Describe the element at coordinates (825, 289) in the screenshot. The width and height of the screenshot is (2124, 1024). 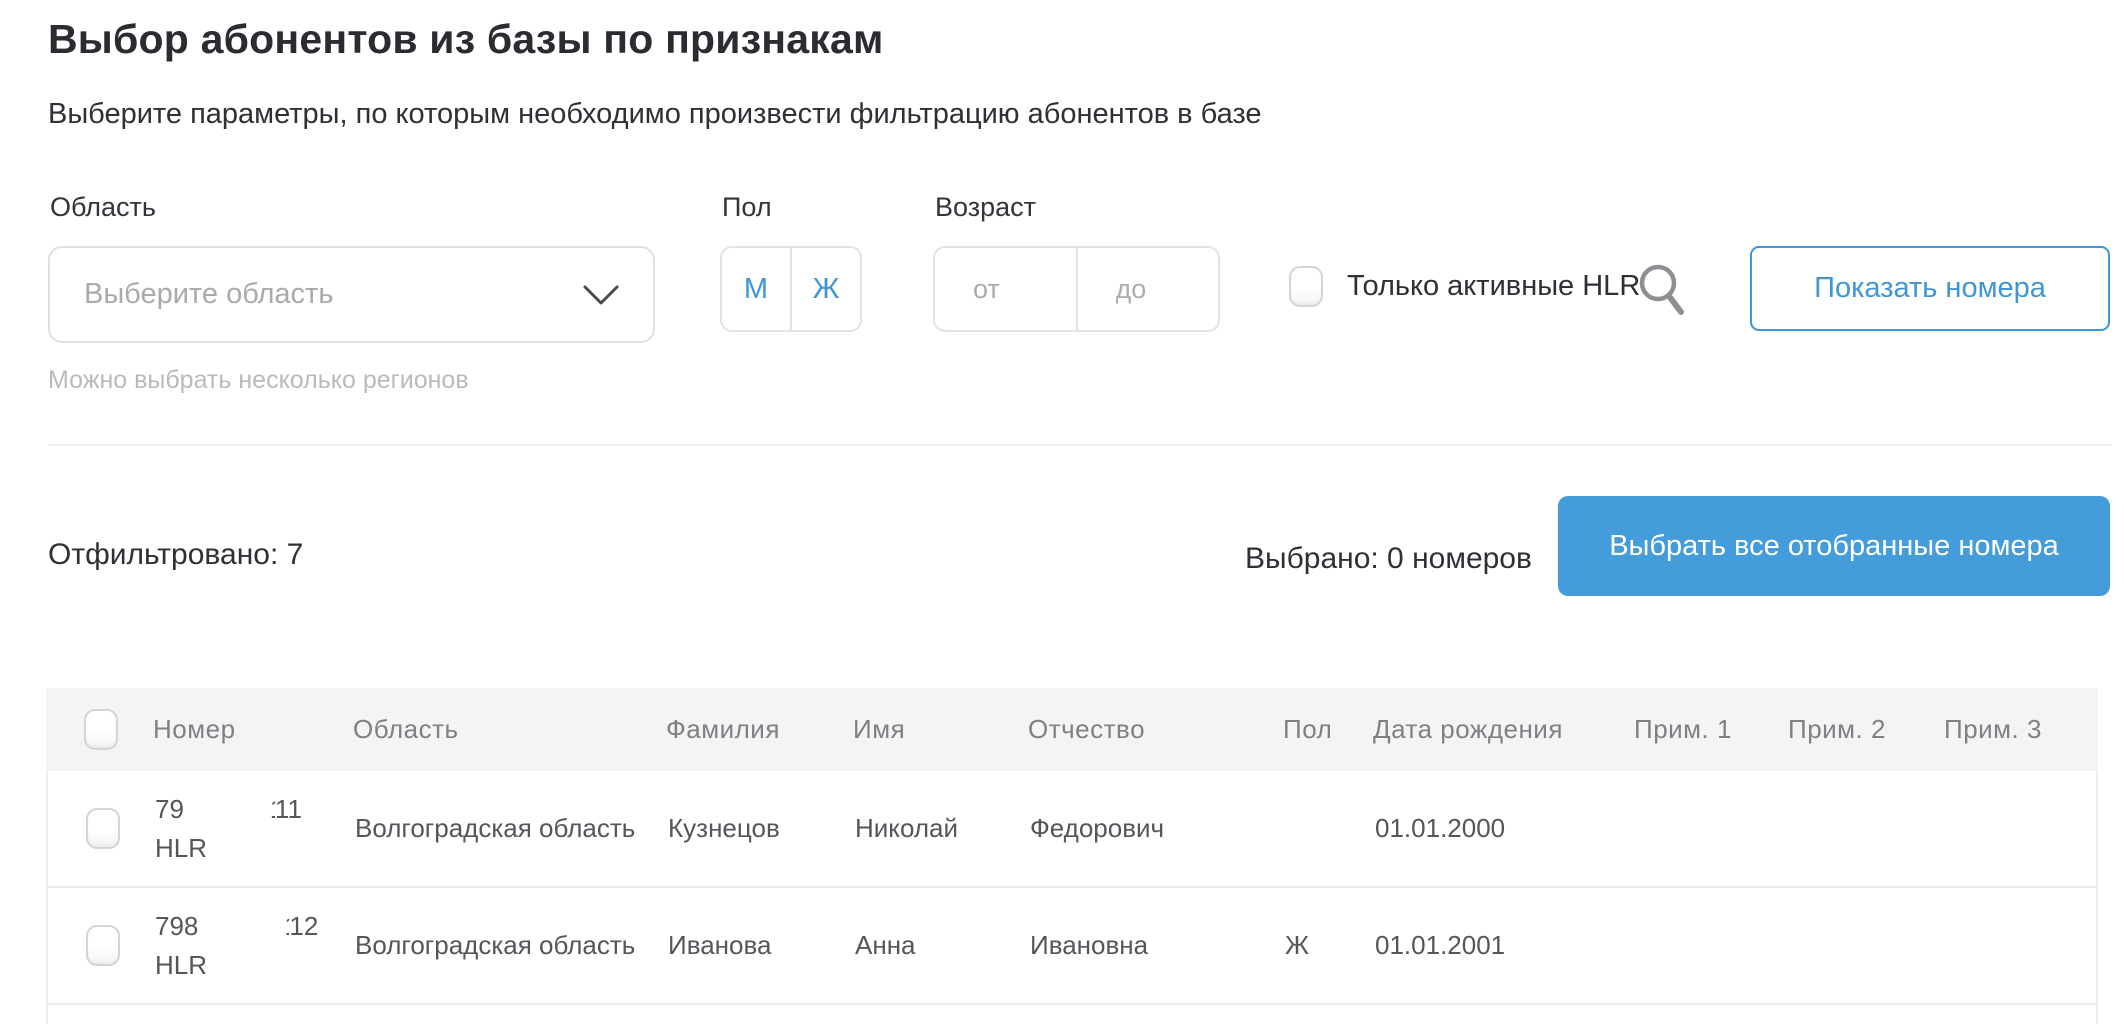
I see `gender-female-button: Ж` at that location.